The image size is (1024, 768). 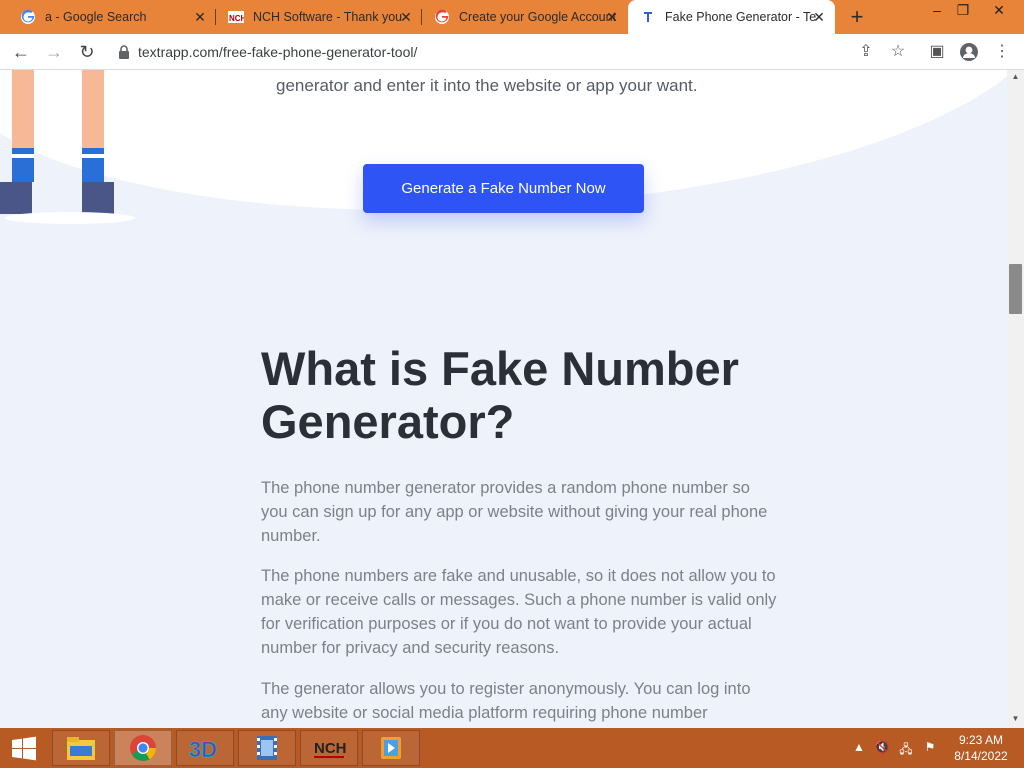 What do you see at coordinates (54, 52) in the screenshot?
I see `forward-icon: →` at bounding box center [54, 52].